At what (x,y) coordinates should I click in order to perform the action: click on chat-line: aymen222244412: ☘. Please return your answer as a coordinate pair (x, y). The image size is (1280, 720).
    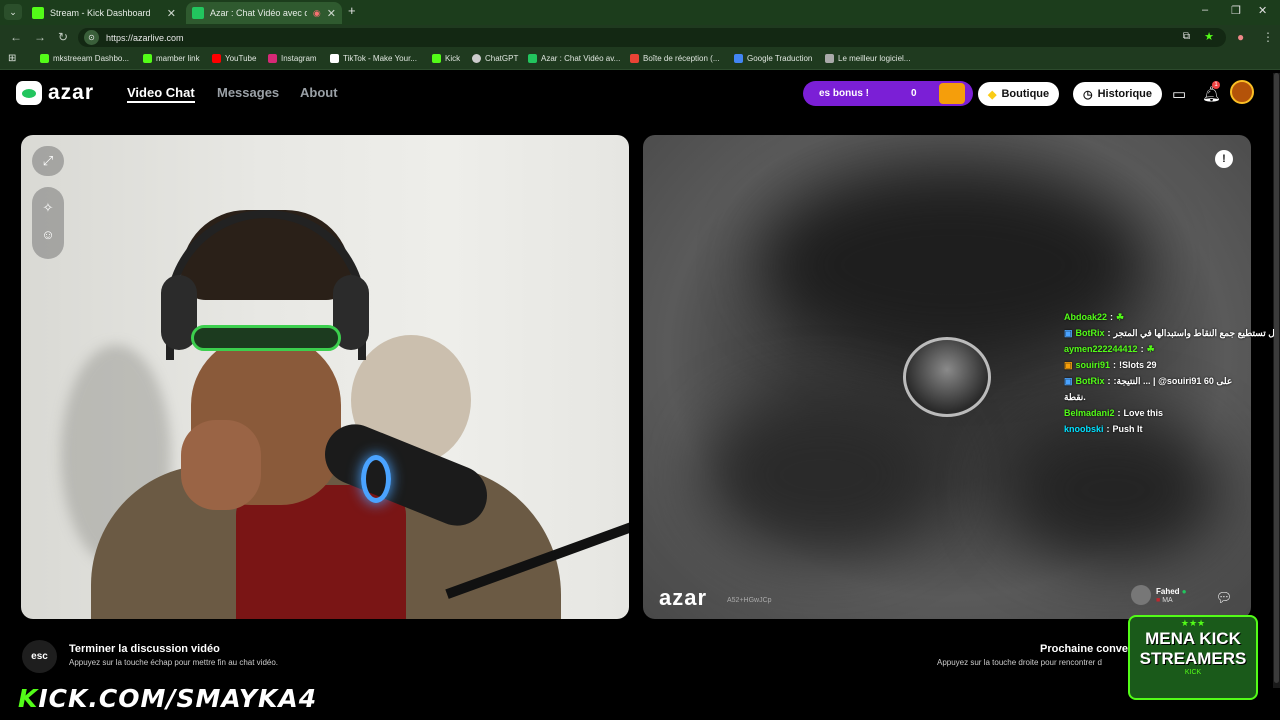
    Looking at the image, I should click on (1109, 349).